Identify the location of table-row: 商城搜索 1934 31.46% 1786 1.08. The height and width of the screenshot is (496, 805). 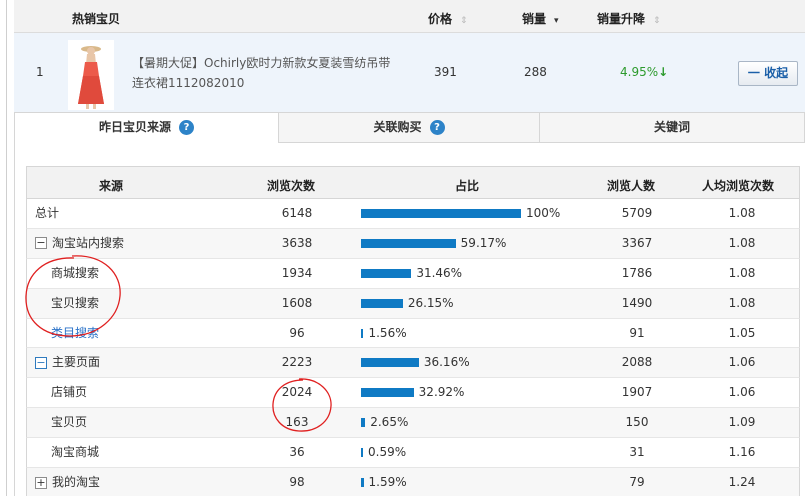
(413, 273).